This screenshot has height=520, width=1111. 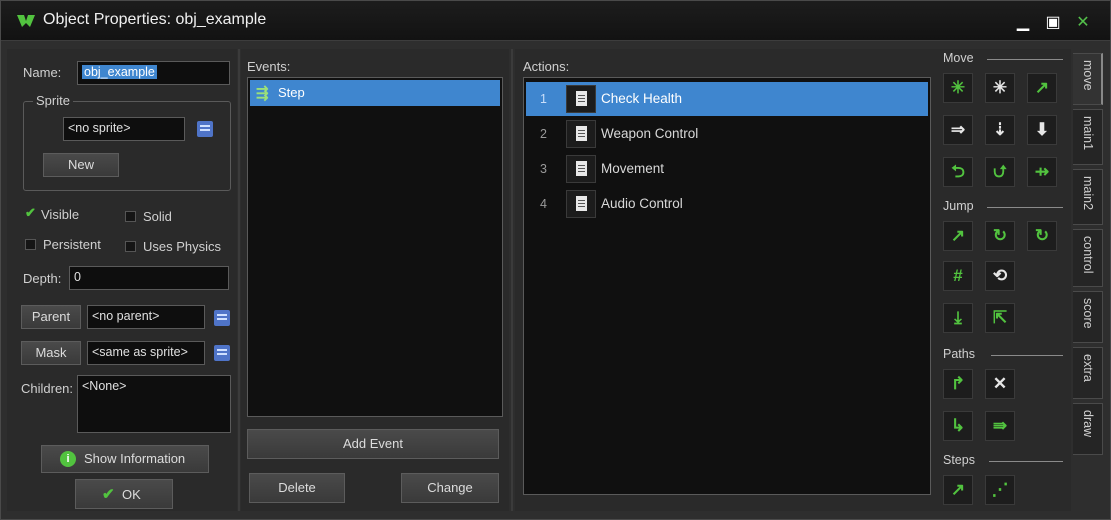 What do you see at coordinates (642, 203) in the screenshot?
I see `action-label: Audio Control` at bounding box center [642, 203].